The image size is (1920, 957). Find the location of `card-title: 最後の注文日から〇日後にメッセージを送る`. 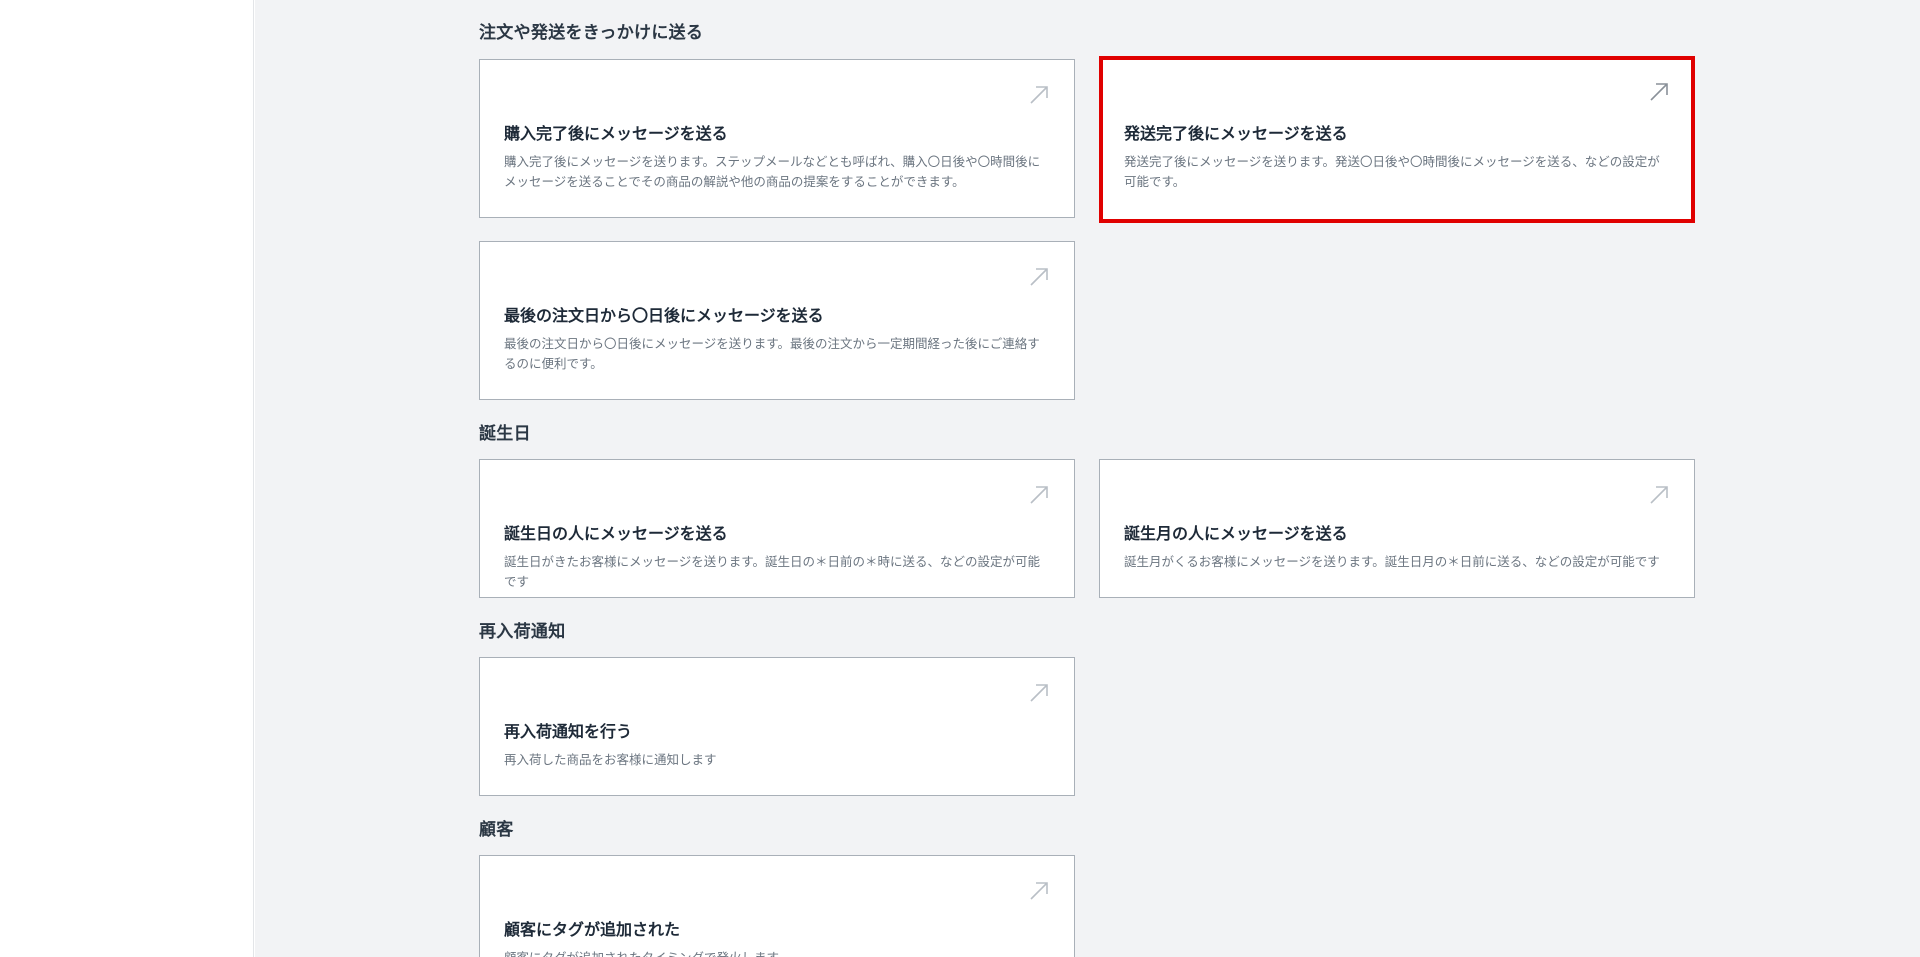

card-title: 最後の注文日から〇日後にメッセージを送る is located at coordinates (664, 315).